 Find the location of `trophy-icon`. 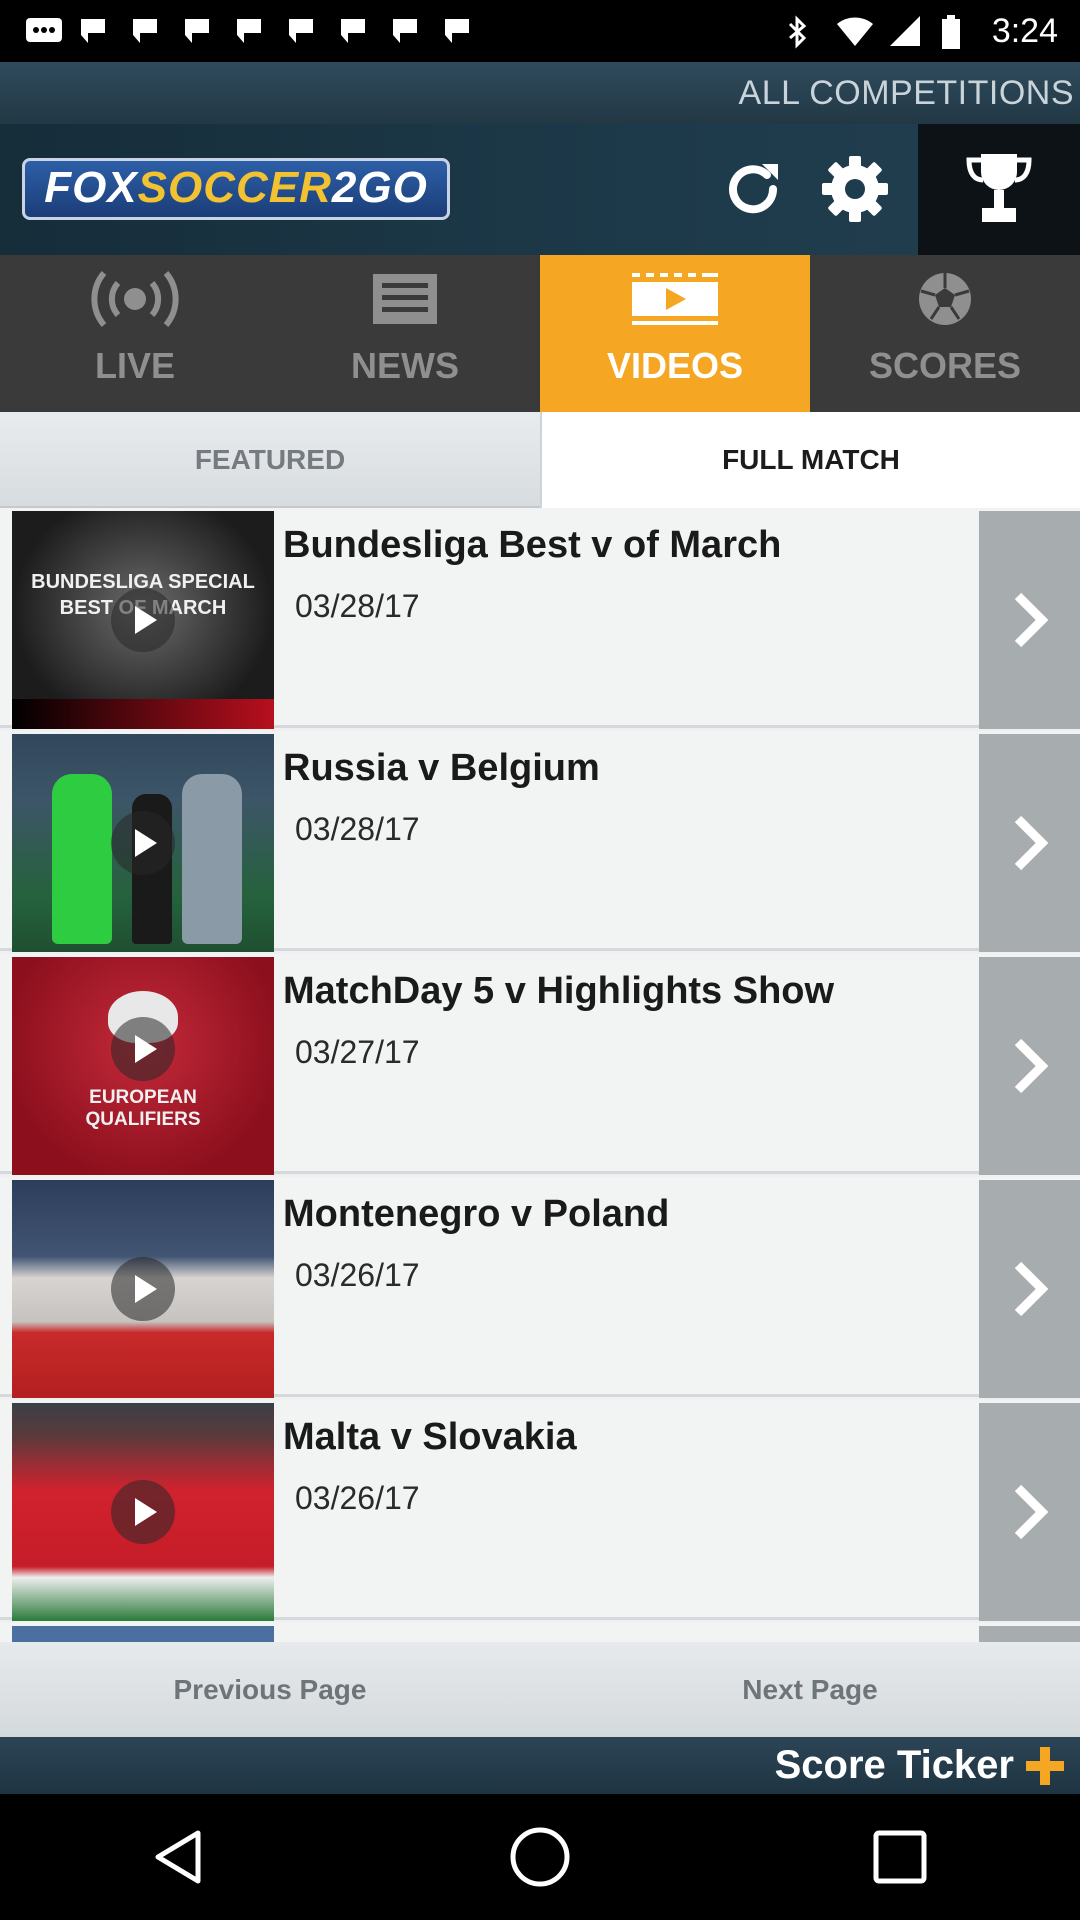

trophy-icon is located at coordinates (999, 187).